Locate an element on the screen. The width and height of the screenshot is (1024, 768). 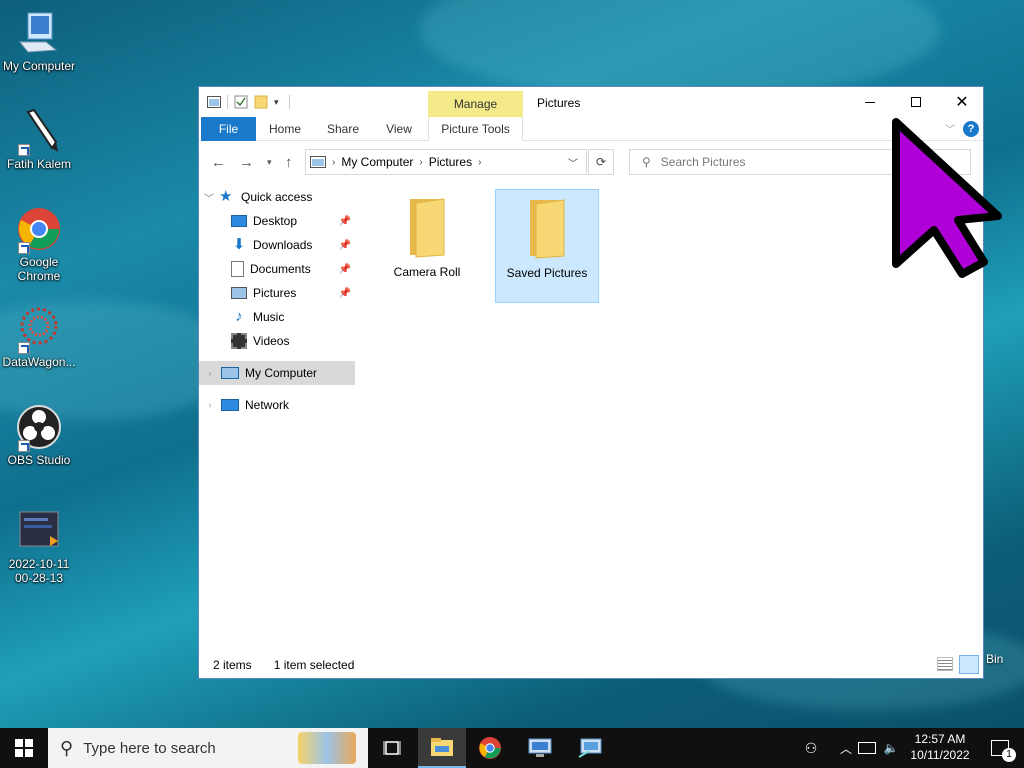
clock: 12:57 AM 10/11/2022 is located at coordinates (940, 747).